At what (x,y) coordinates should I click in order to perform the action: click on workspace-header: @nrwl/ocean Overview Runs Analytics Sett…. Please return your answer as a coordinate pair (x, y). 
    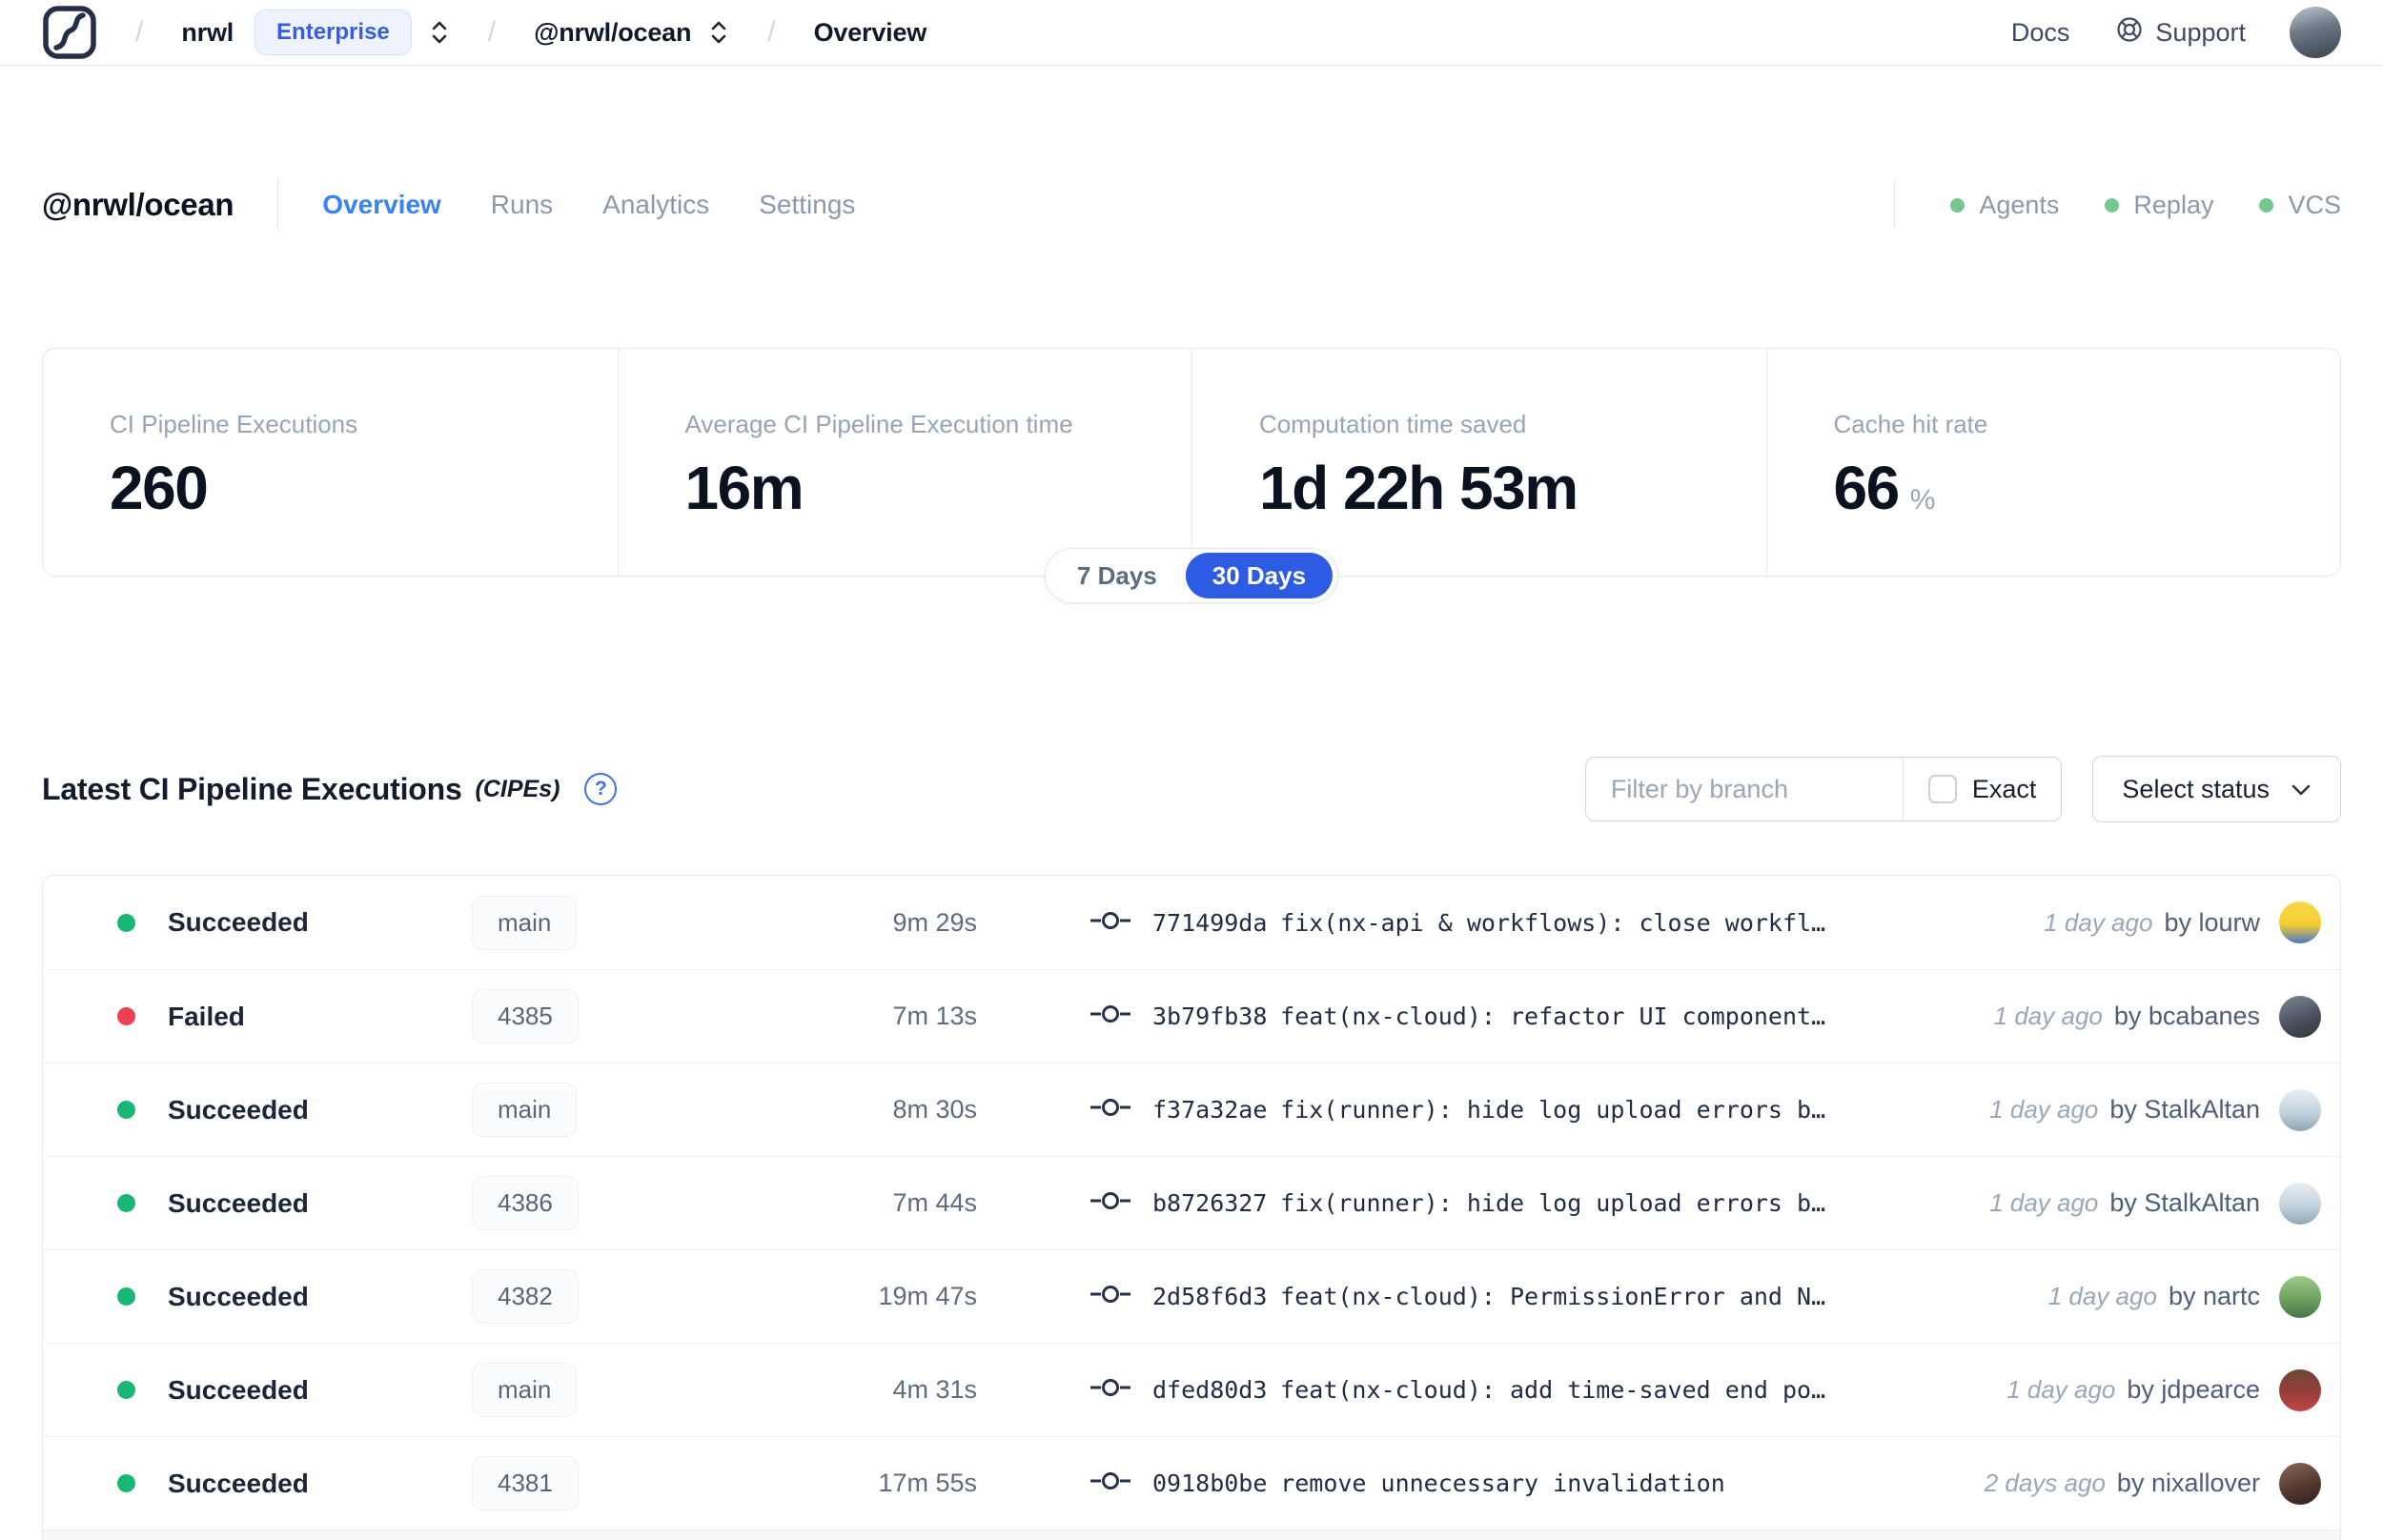
    Looking at the image, I should click on (1191, 205).